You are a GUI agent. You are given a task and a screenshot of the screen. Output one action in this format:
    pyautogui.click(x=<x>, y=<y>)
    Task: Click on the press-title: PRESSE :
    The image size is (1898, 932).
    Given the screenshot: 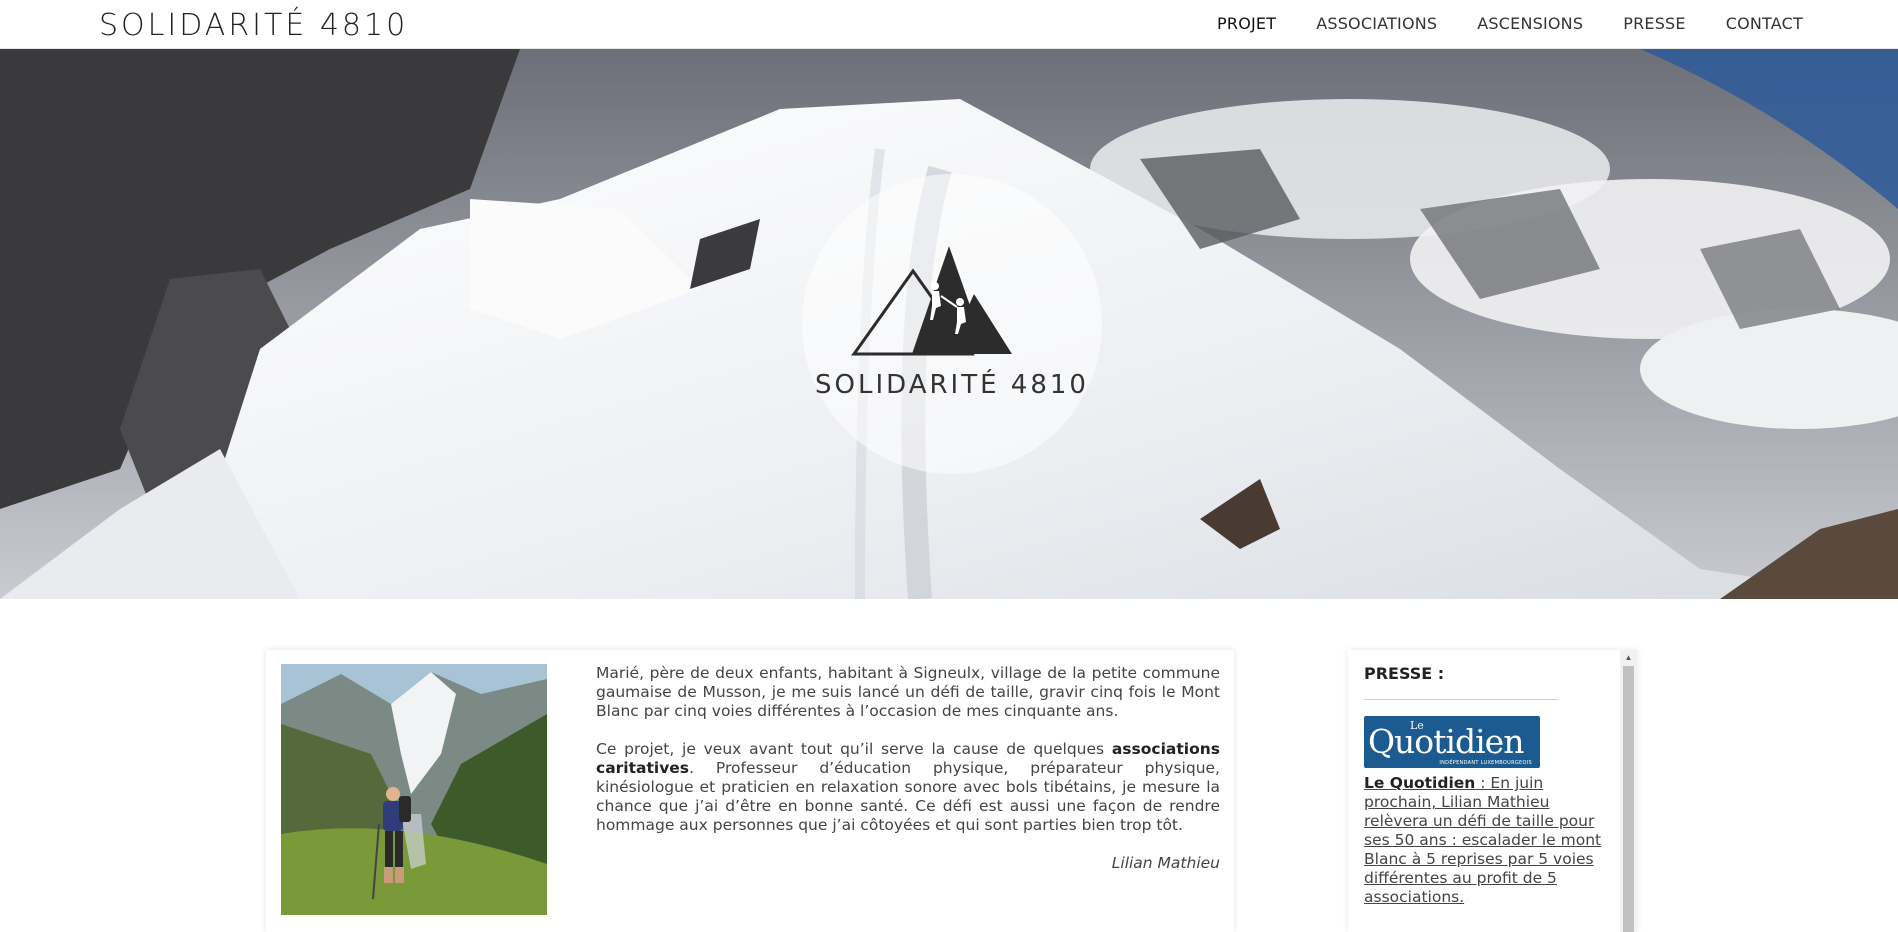 What is the action you would take?
    pyautogui.click(x=1404, y=673)
    